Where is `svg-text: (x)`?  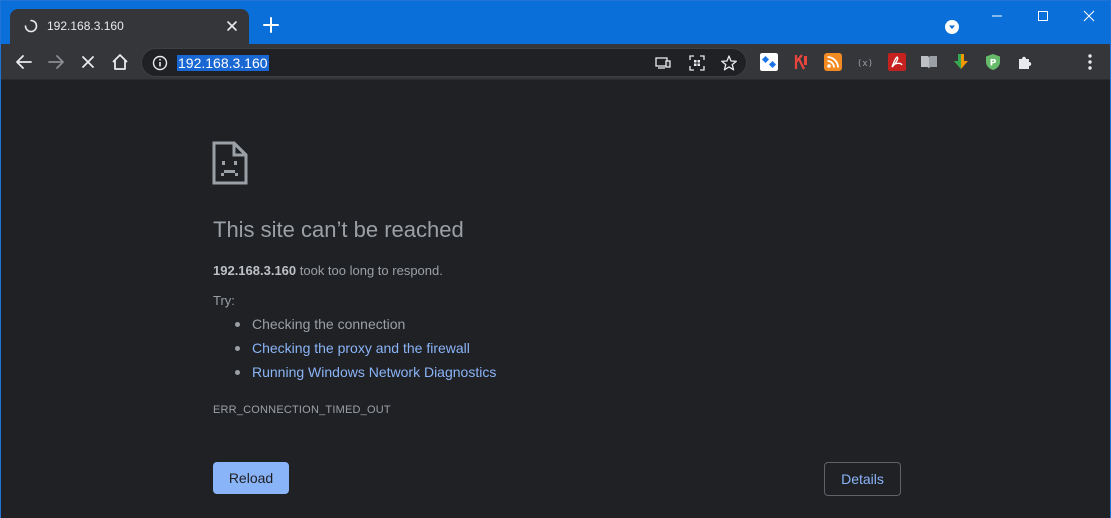
svg-text: (x) is located at coordinates (865, 64).